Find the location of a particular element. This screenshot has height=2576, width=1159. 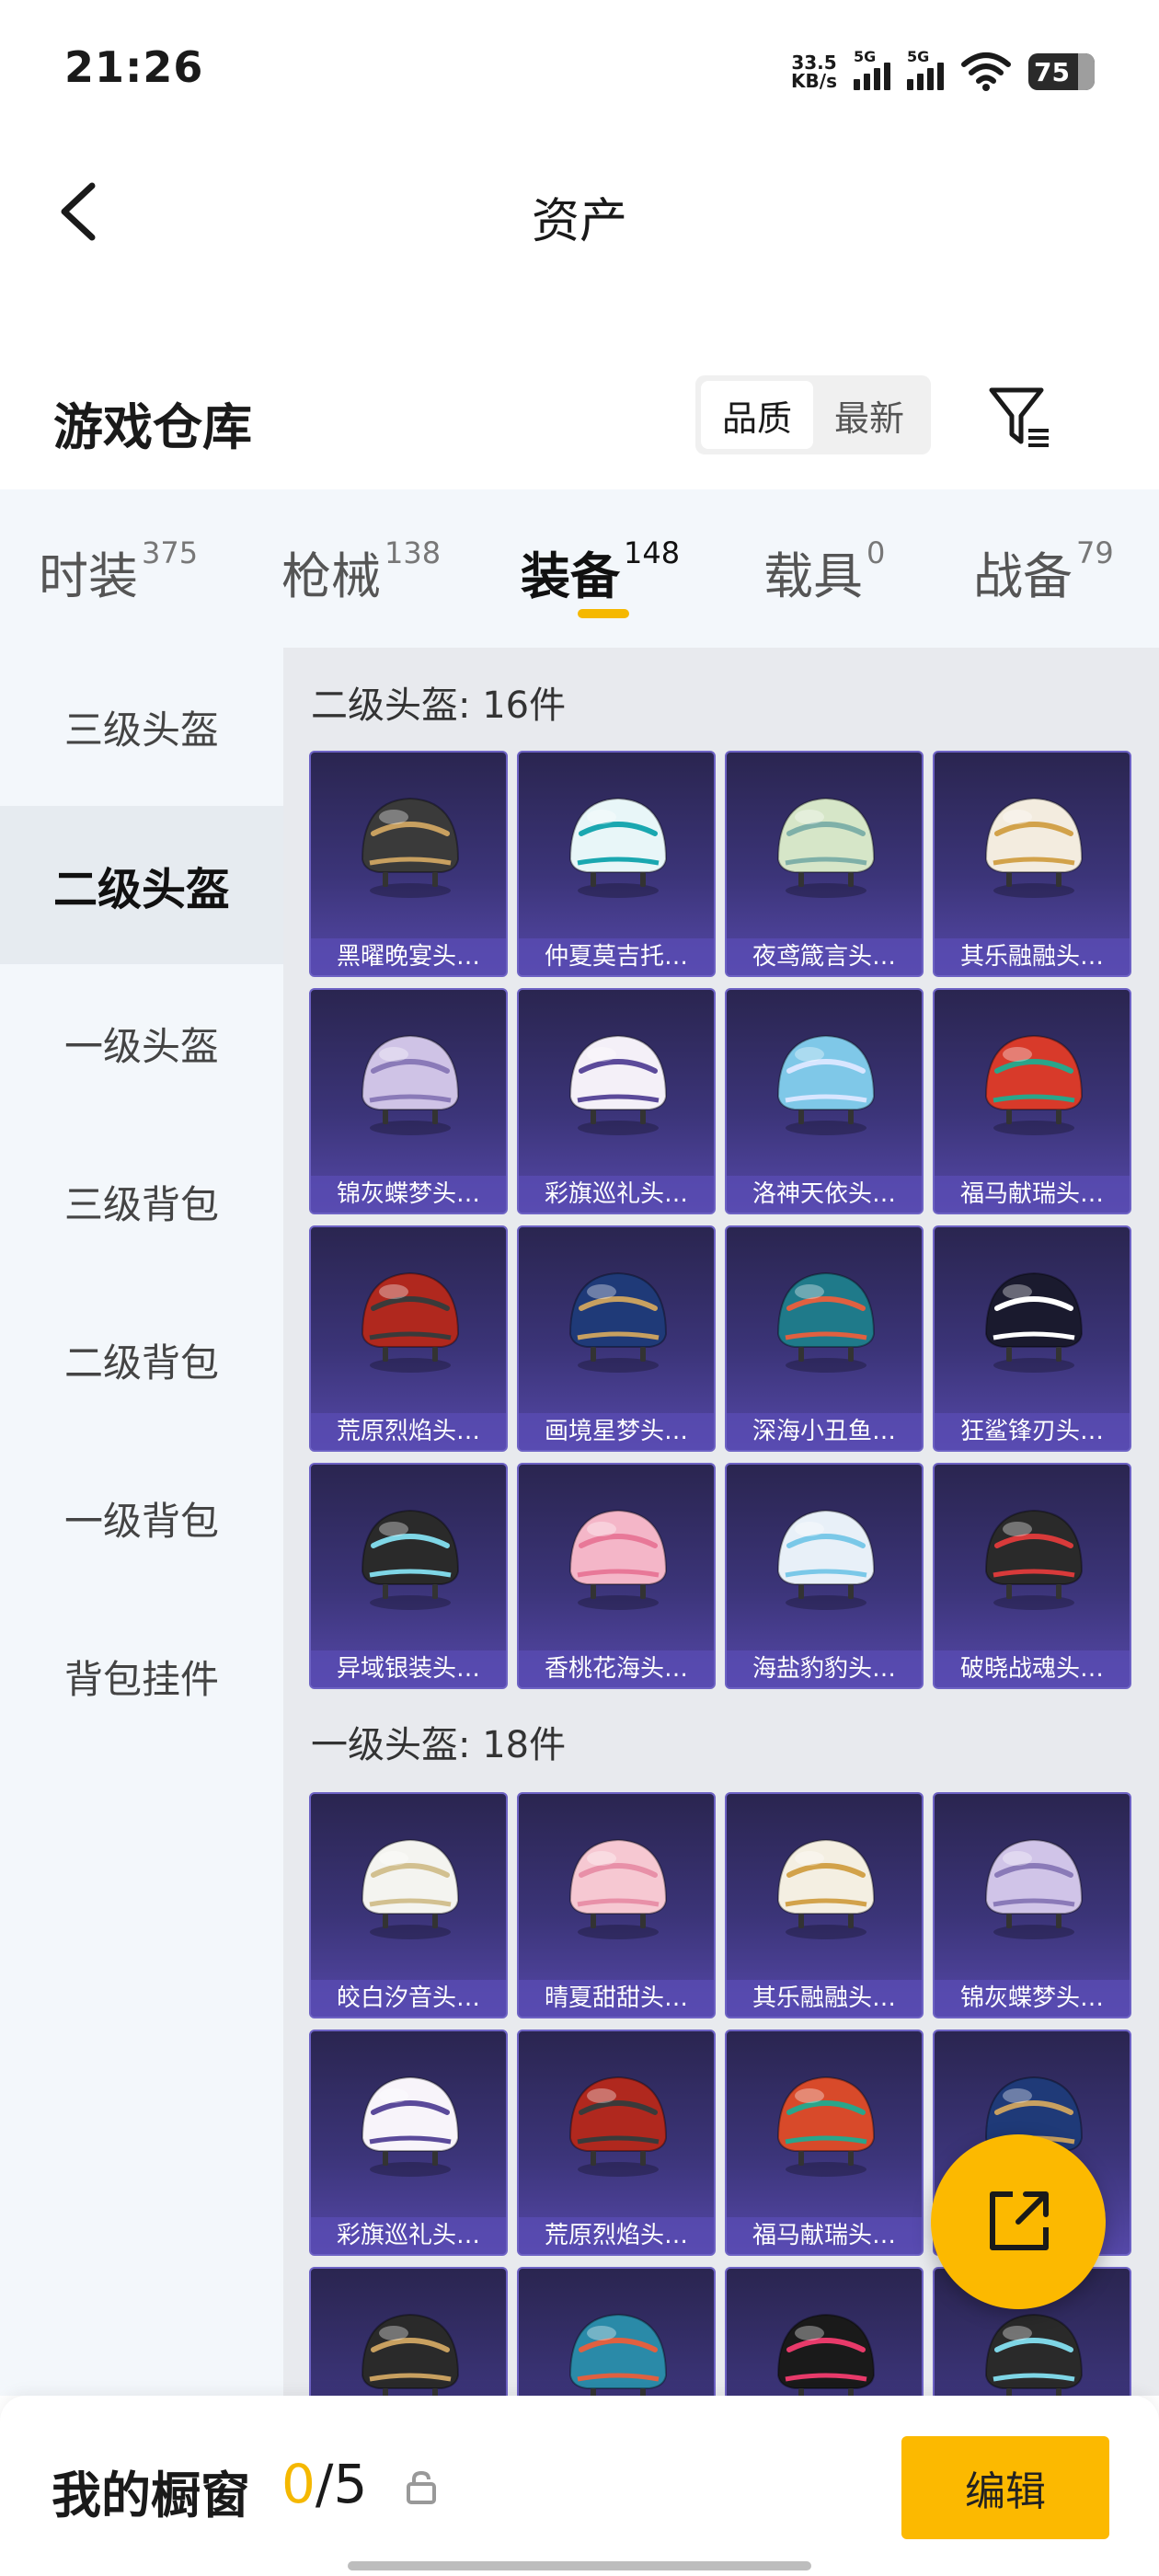

section-title-level1: 一级头盔: 18件 is located at coordinates (439, 1745).